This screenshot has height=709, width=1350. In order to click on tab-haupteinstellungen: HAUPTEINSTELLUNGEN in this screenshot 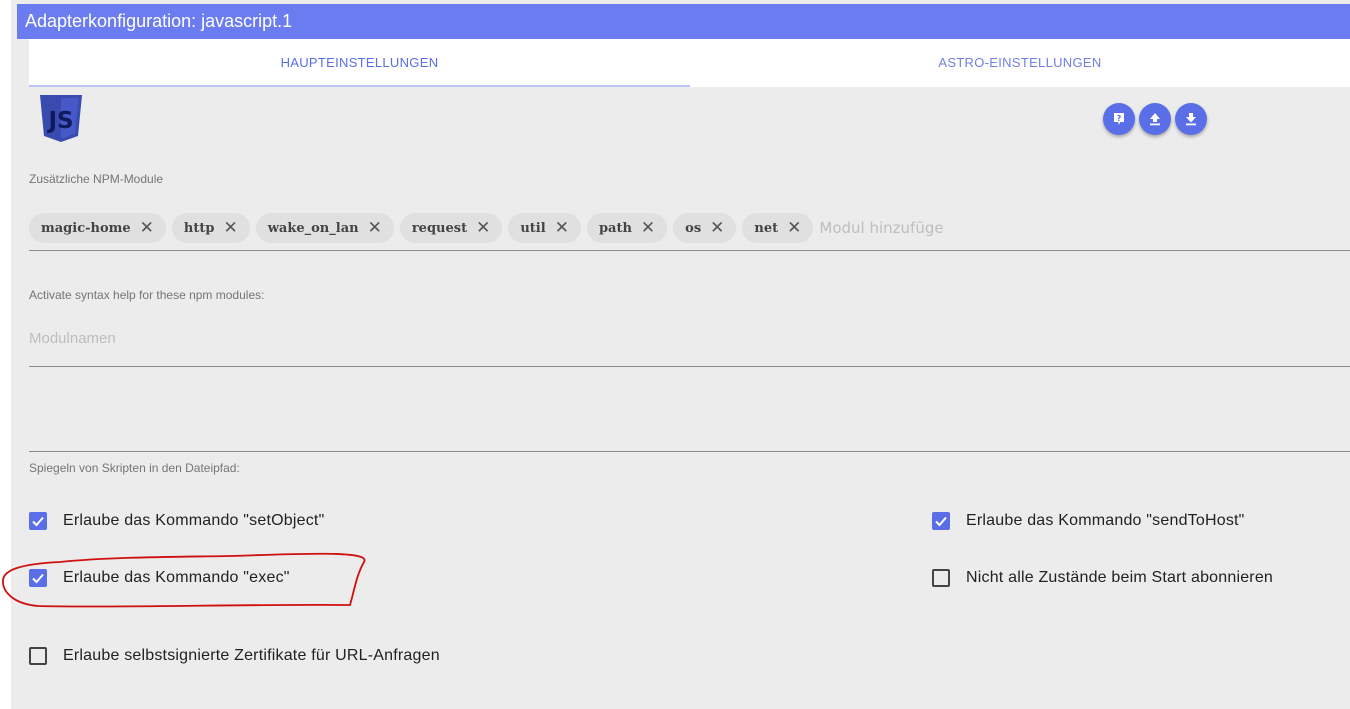, I will do `click(359, 63)`.